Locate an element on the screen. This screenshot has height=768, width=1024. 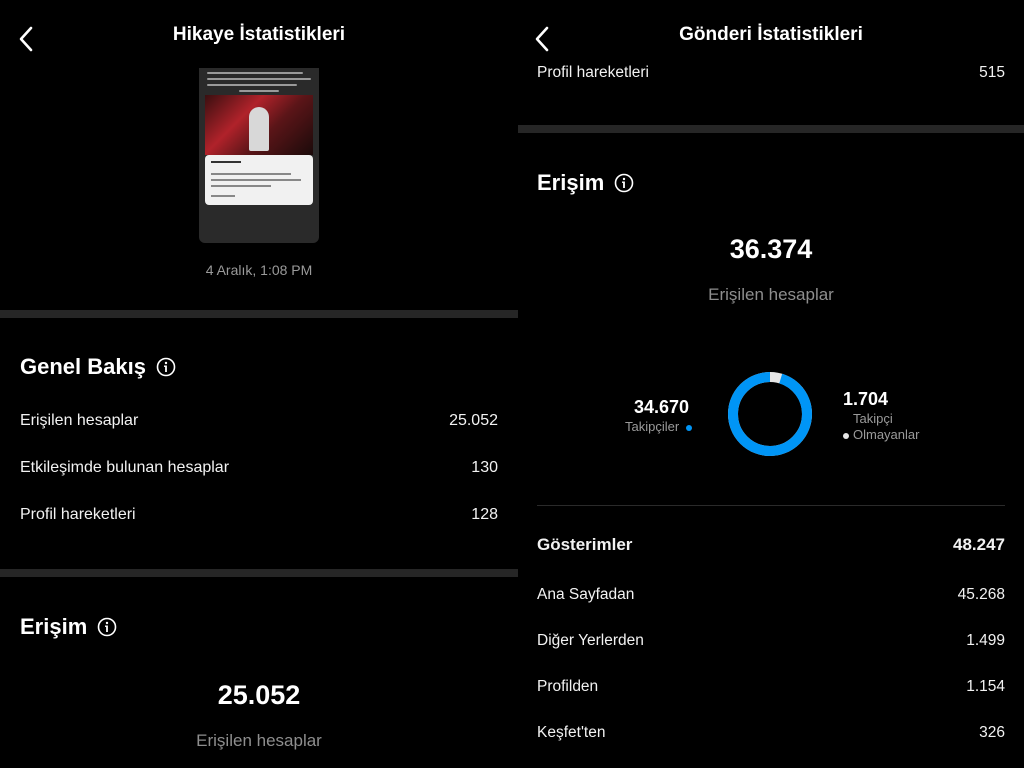
right-header: Gönderi İstatistikleri is located at coordinates (771, 35).